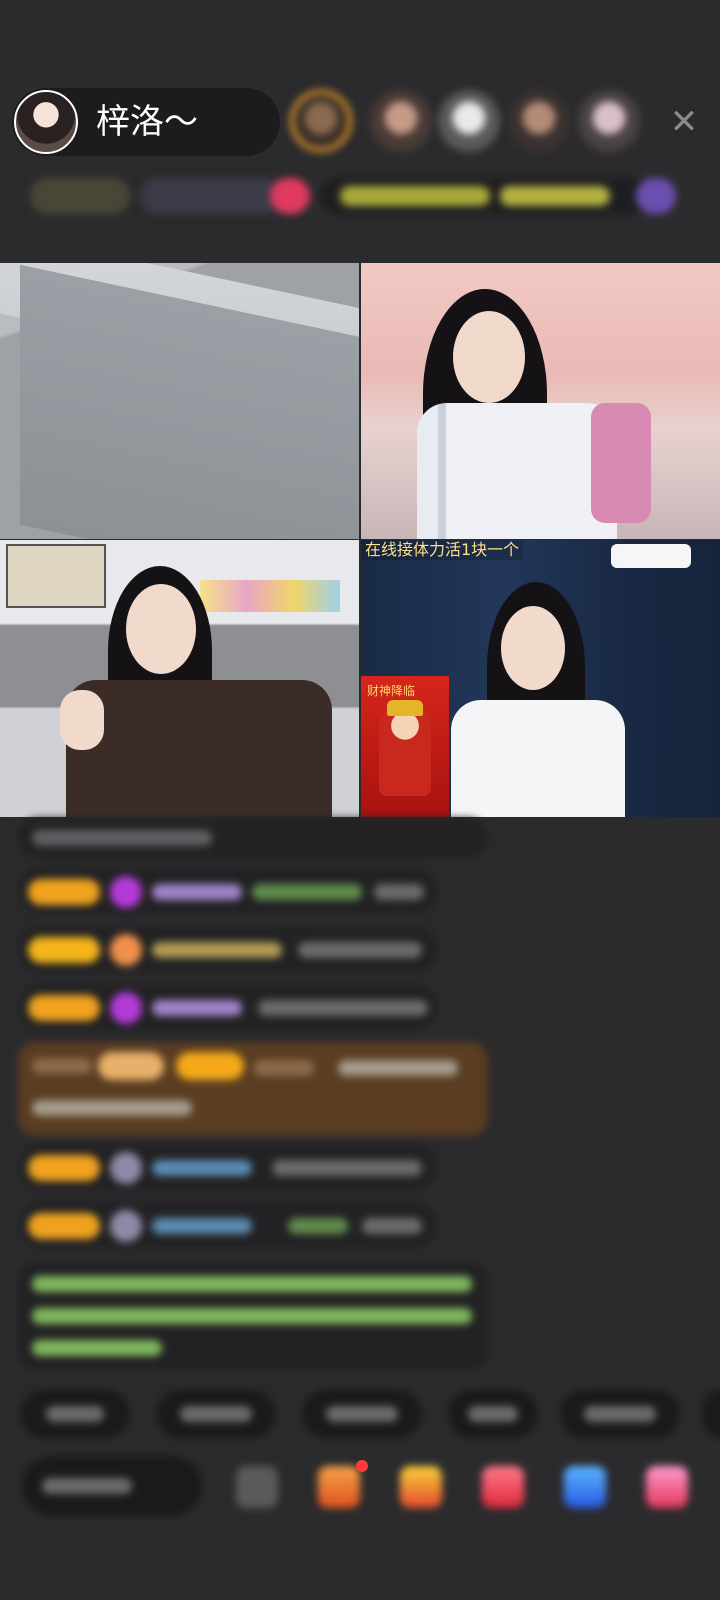  I want to click on message-icon, so click(585, 1487).